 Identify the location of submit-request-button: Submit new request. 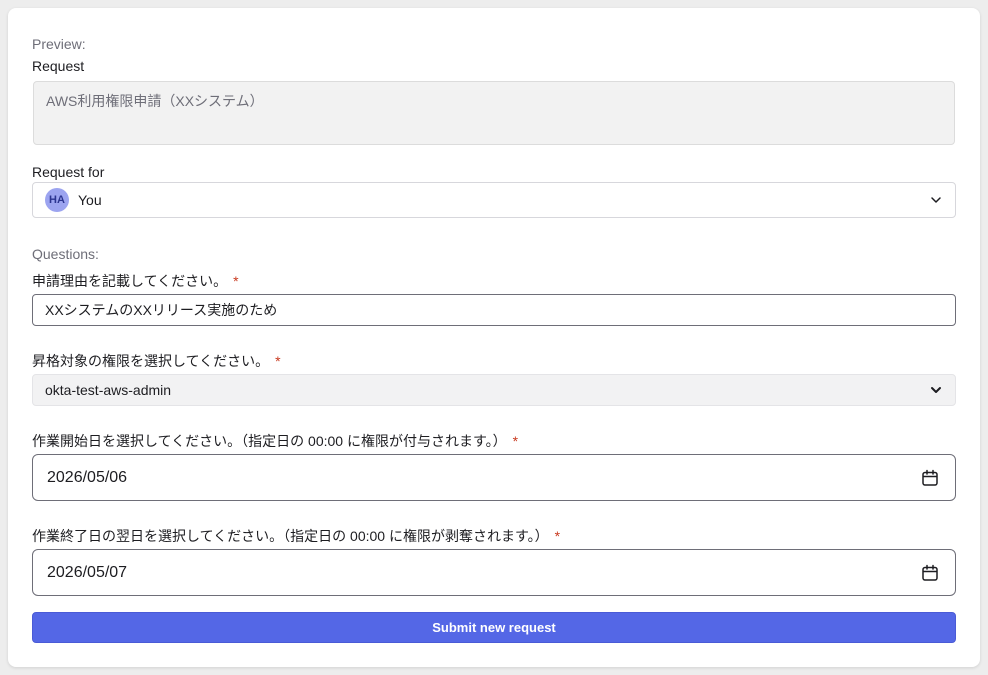
(494, 627).